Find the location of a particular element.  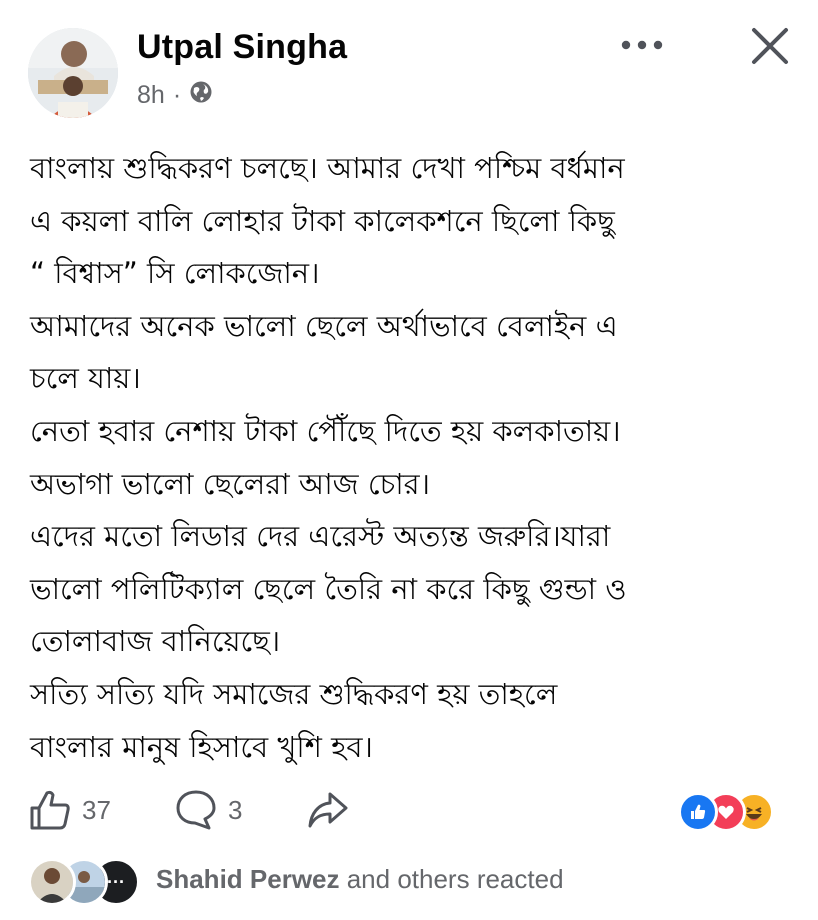

like-button: 37 is located at coordinates (69, 810).